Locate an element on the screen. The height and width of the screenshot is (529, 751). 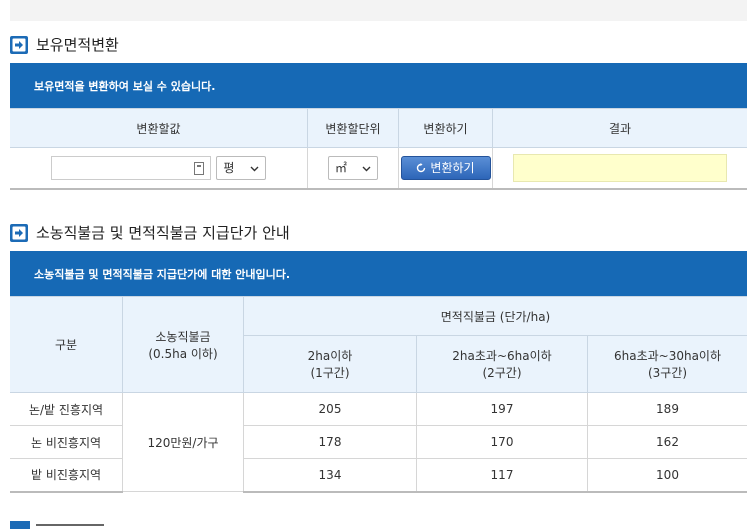
table-row: 밭 비진흥지역 134 117 100 is located at coordinates (378, 475).